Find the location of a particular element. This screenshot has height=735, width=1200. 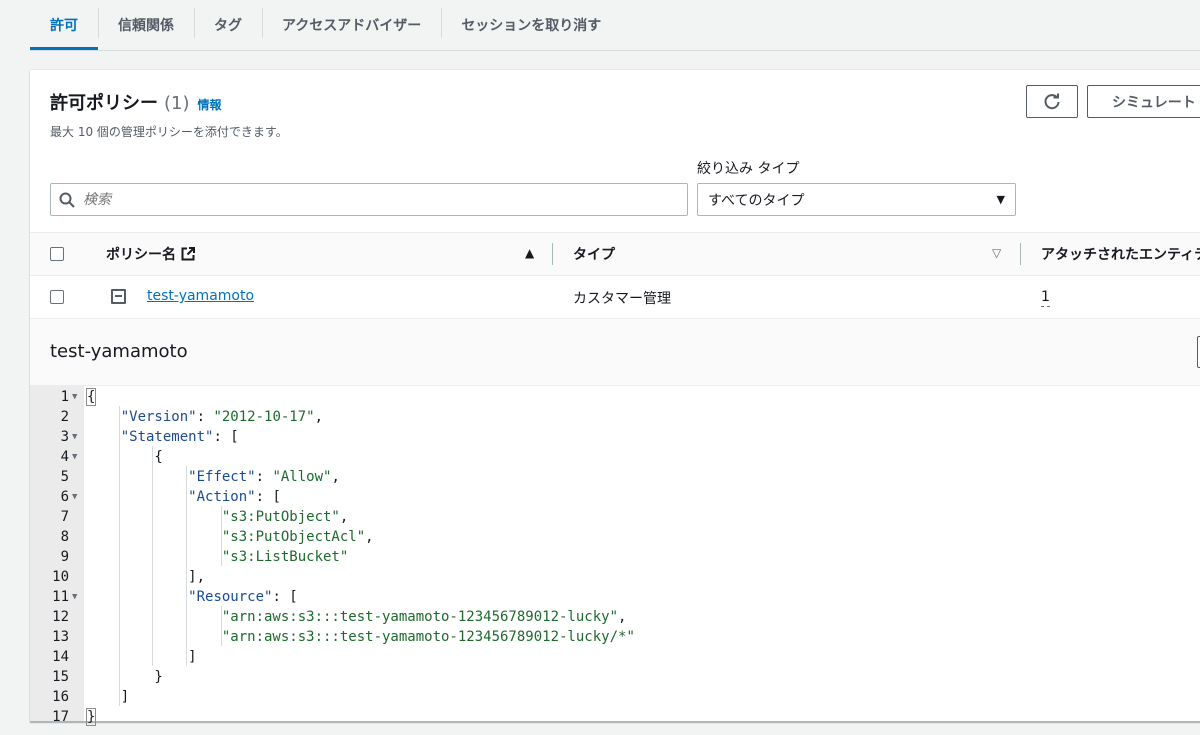

select-all-checkbox is located at coordinates (57, 254).